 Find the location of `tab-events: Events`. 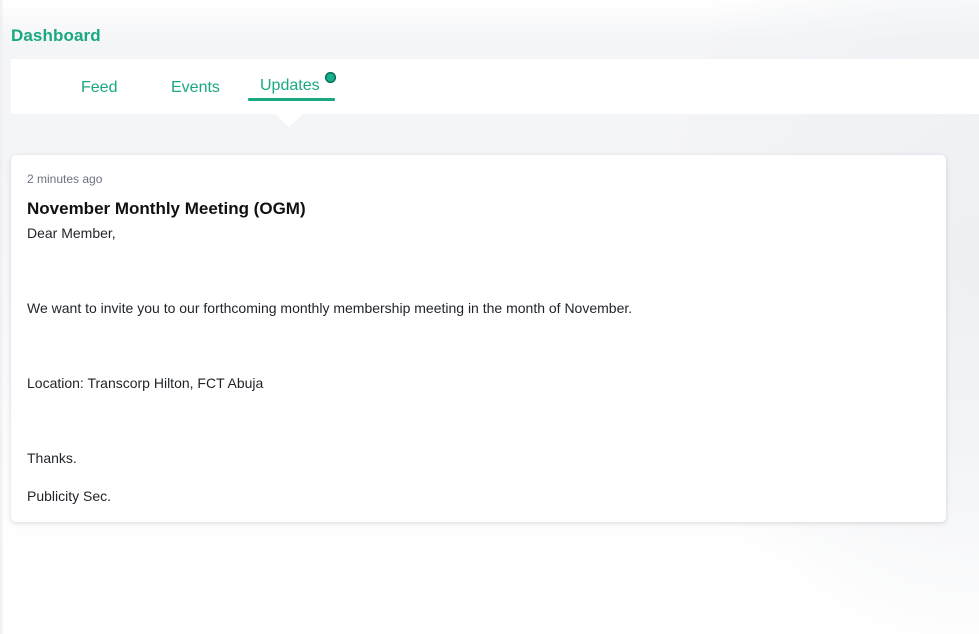

tab-events: Events is located at coordinates (195, 88).